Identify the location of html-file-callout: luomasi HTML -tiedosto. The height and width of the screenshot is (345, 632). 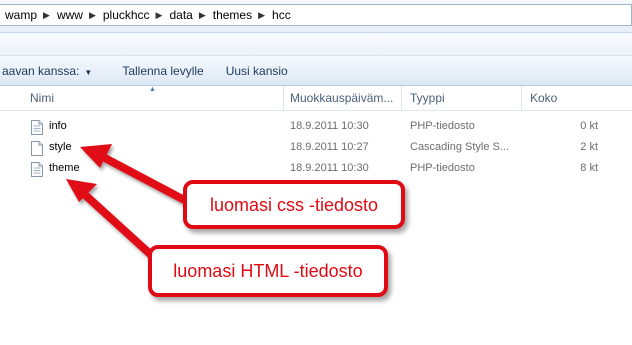
(268, 271).